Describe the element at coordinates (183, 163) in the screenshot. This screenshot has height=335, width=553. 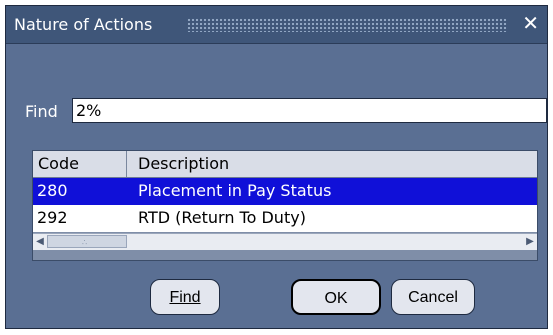
I see `column-header-description: Description` at that location.